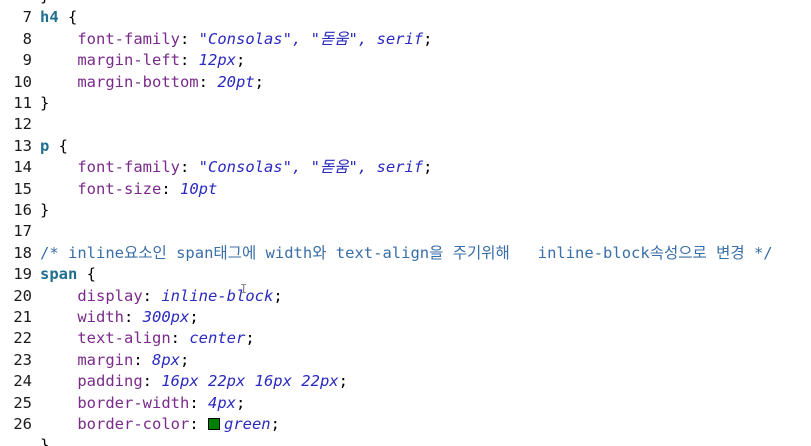  What do you see at coordinates (166, 317) in the screenshot?
I see `code-token-val: 300px` at bounding box center [166, 317].